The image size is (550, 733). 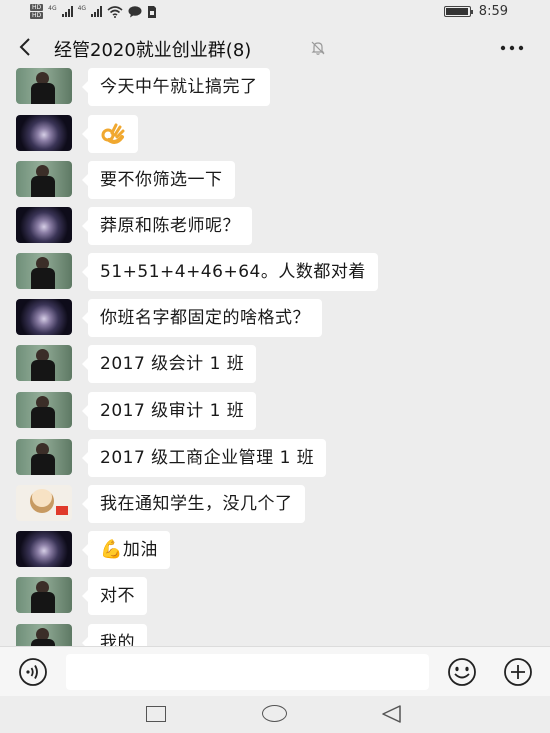 I want to click on wifi-icon, so click(x=115, y=11).